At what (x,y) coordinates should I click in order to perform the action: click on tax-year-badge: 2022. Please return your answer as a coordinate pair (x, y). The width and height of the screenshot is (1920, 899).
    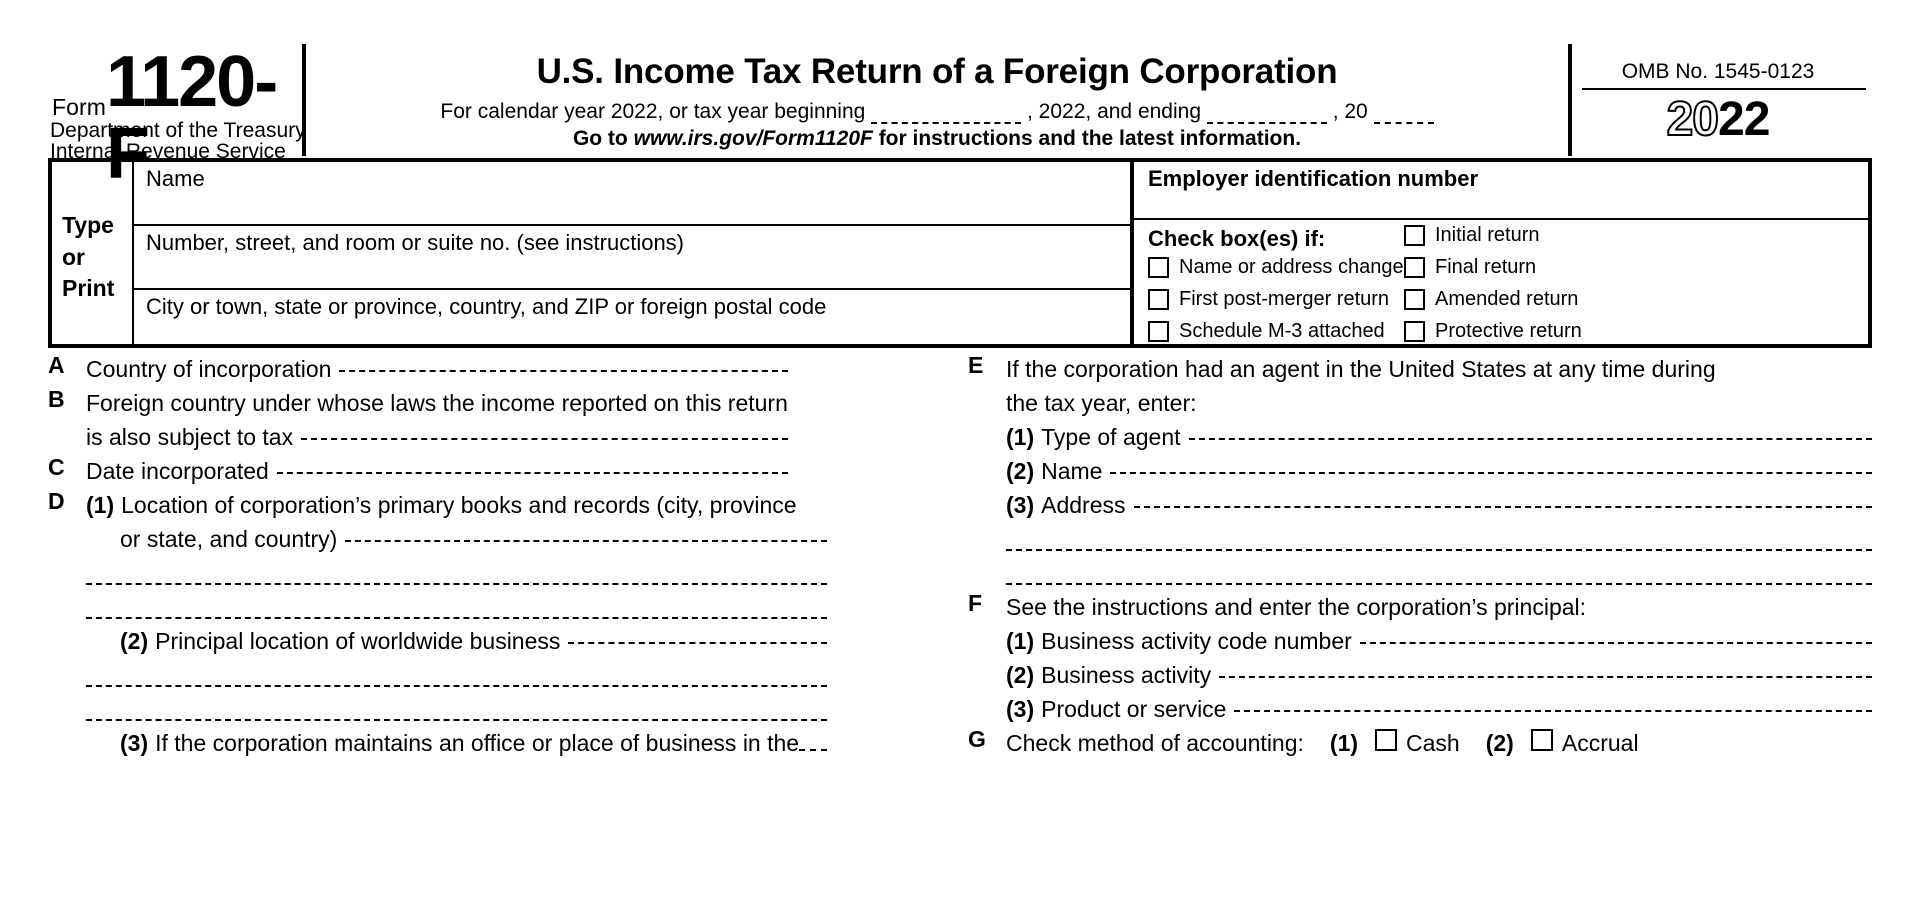
    Looking at the image, I should click on (1718, 119).